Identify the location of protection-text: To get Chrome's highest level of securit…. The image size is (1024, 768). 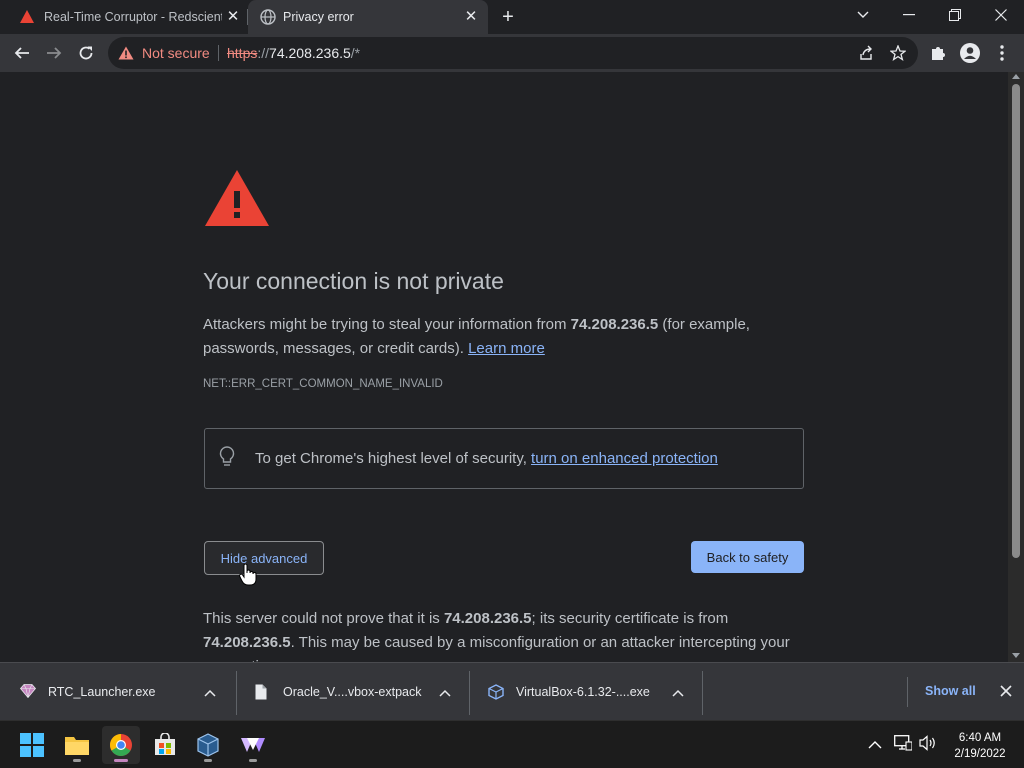
(486, 458).